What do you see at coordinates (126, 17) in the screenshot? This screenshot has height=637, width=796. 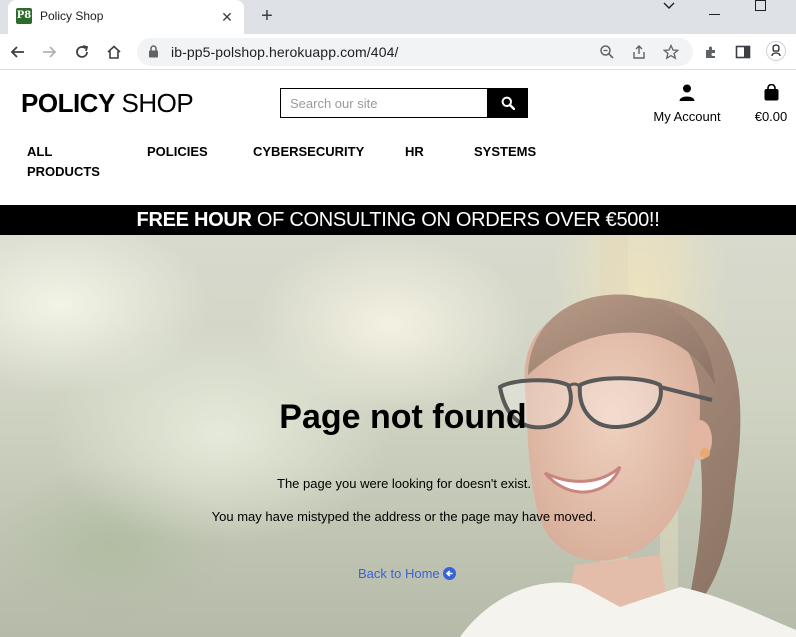 I see `browser-tab: P8 Policy Shop ✕` at bounding box center [126, 17].